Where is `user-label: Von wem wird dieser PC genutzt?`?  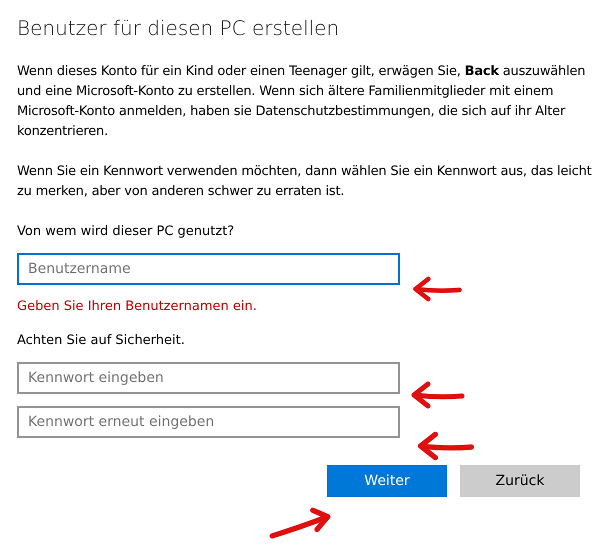 user-label: Von wem wird dieser PC genutzt? is located at coordinates (126, 232).